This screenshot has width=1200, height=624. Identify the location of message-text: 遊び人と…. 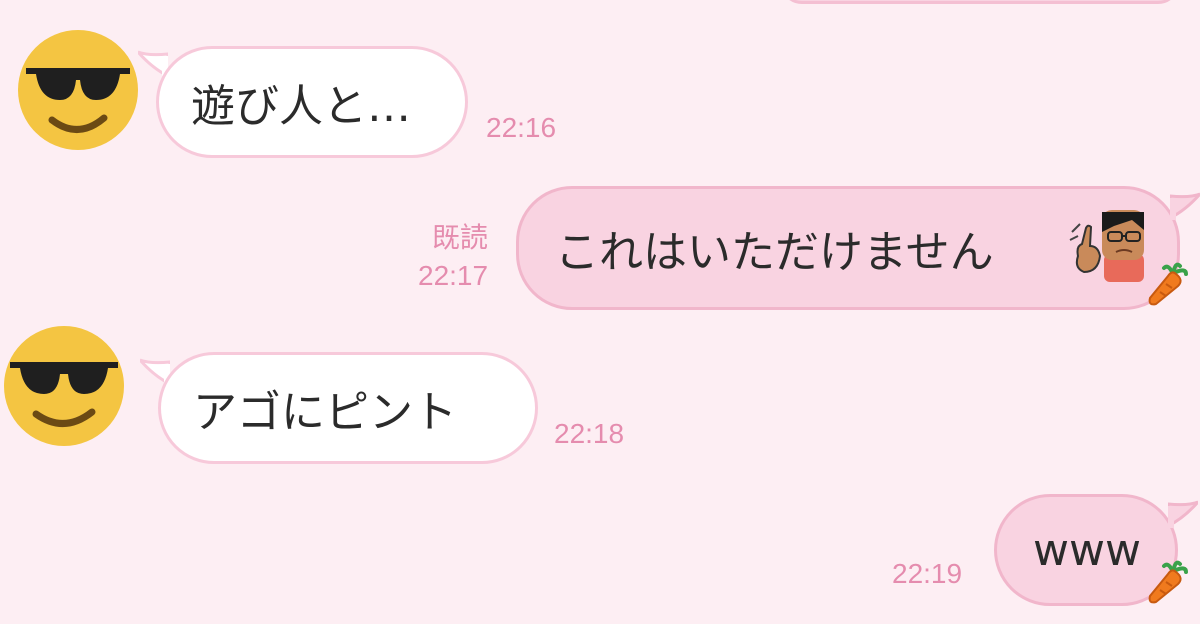
(301, 106).